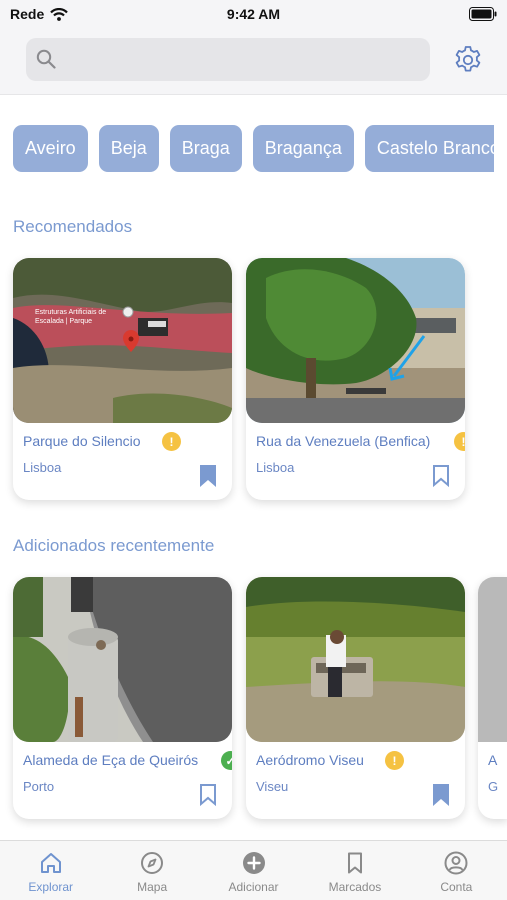  I want to click on place-card: Rua da Venezuela (Benfica) ! Lisboa, so click(355, 379).